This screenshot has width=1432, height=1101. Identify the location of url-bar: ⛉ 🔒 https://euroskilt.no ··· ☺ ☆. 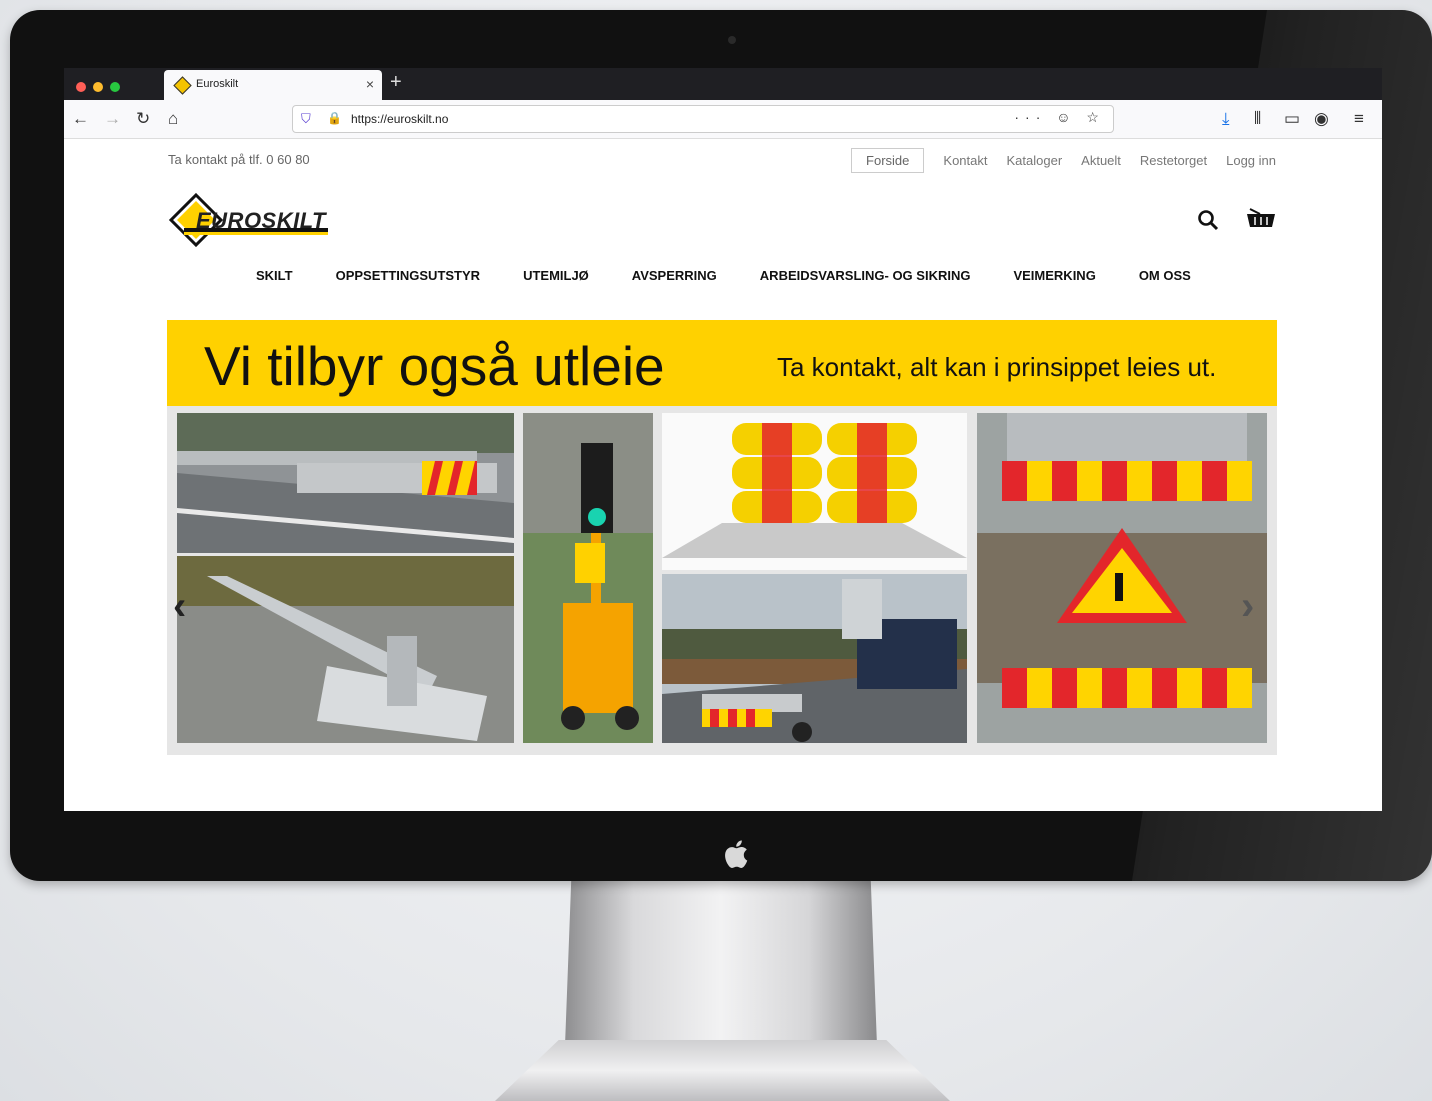
(703, 119).